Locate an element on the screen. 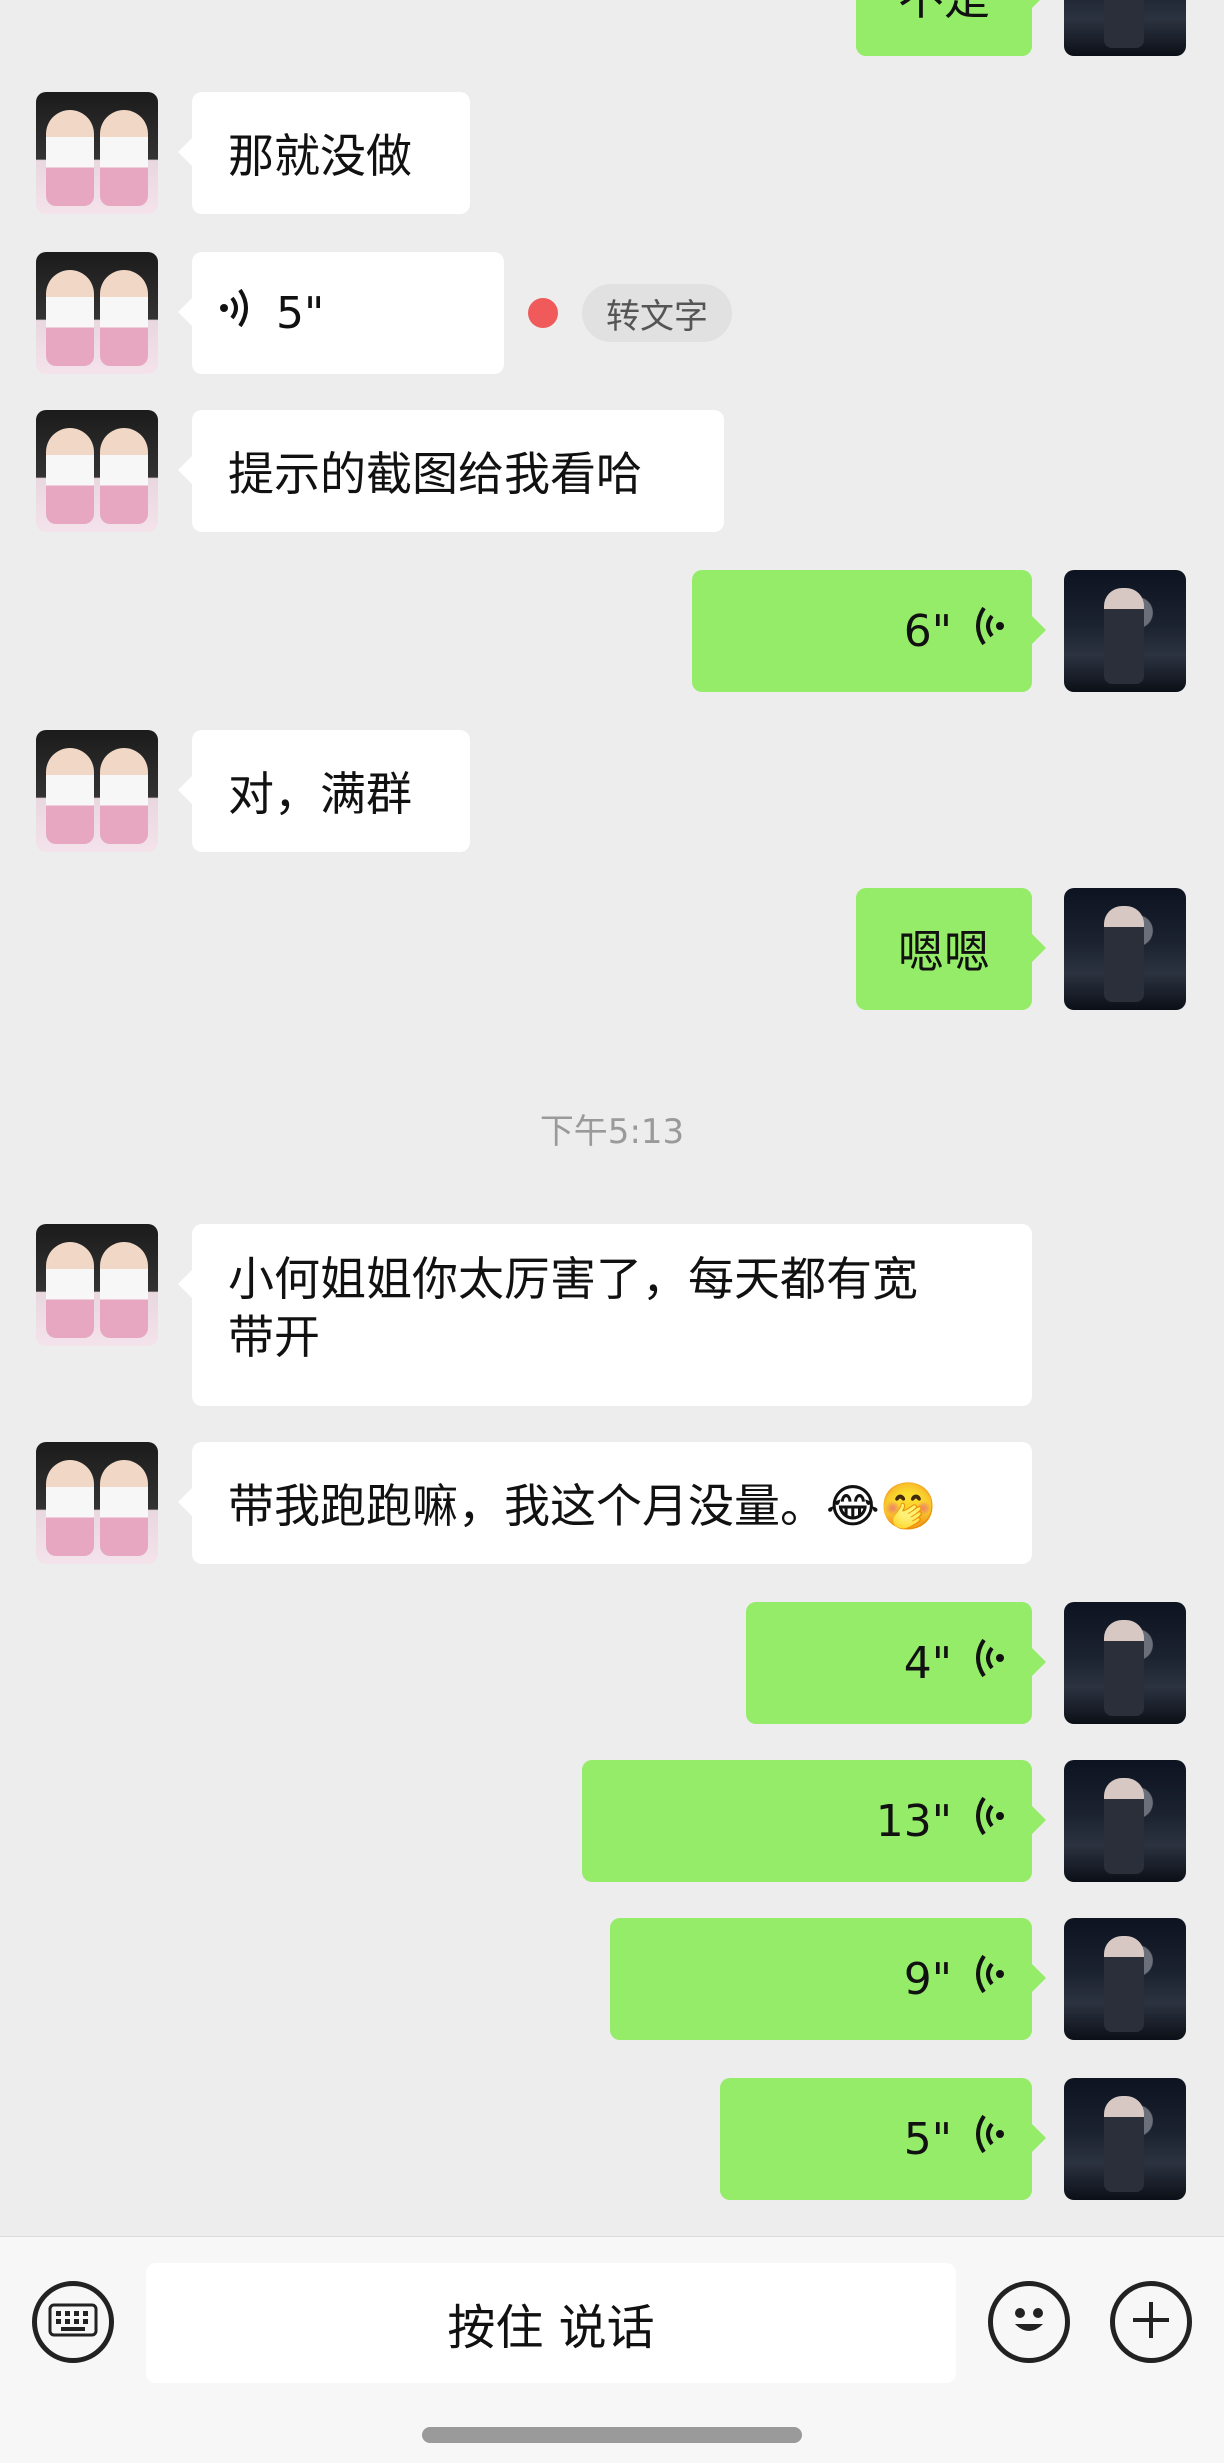 This screenshot has height=2463, width=1224. received-message-bubble: 提示的截图给我看哈 is located at coordinates (451, 471).